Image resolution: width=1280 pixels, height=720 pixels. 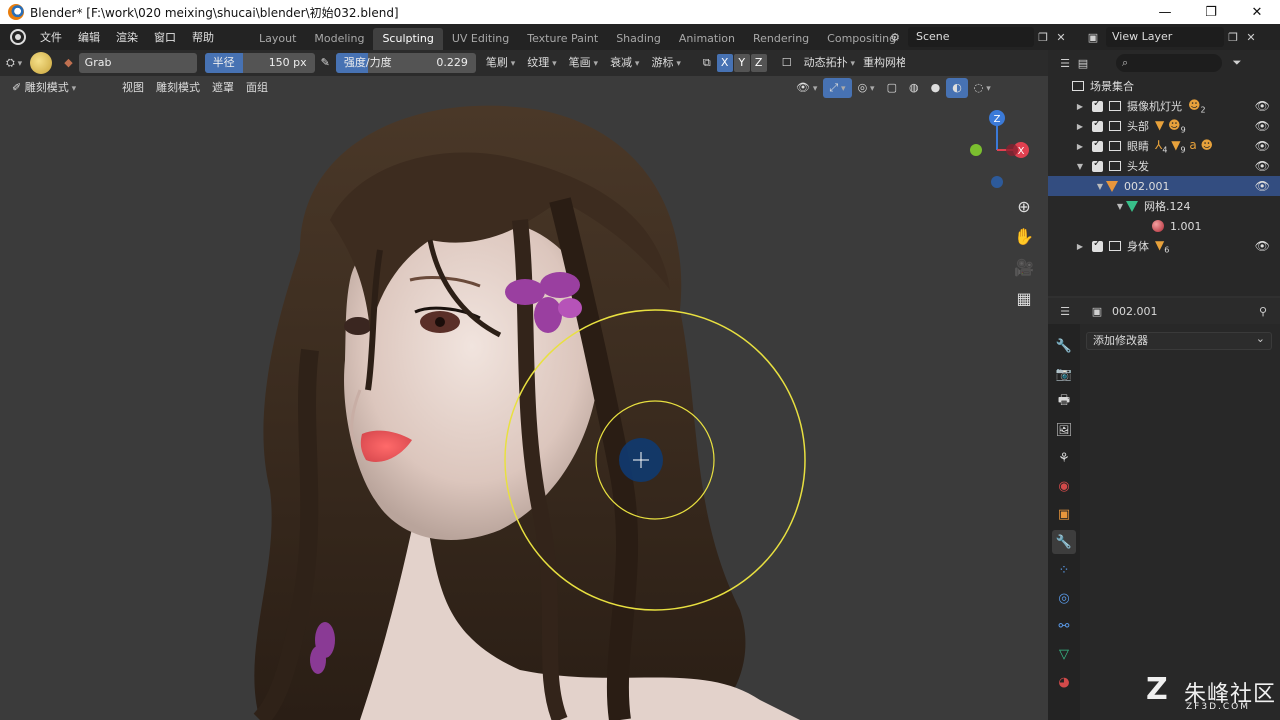 What do you see at coordinates (405, 63) in the screenshot?
I see `strength-slider: 强度/力度 0.229` at bounding box center [405, 63].